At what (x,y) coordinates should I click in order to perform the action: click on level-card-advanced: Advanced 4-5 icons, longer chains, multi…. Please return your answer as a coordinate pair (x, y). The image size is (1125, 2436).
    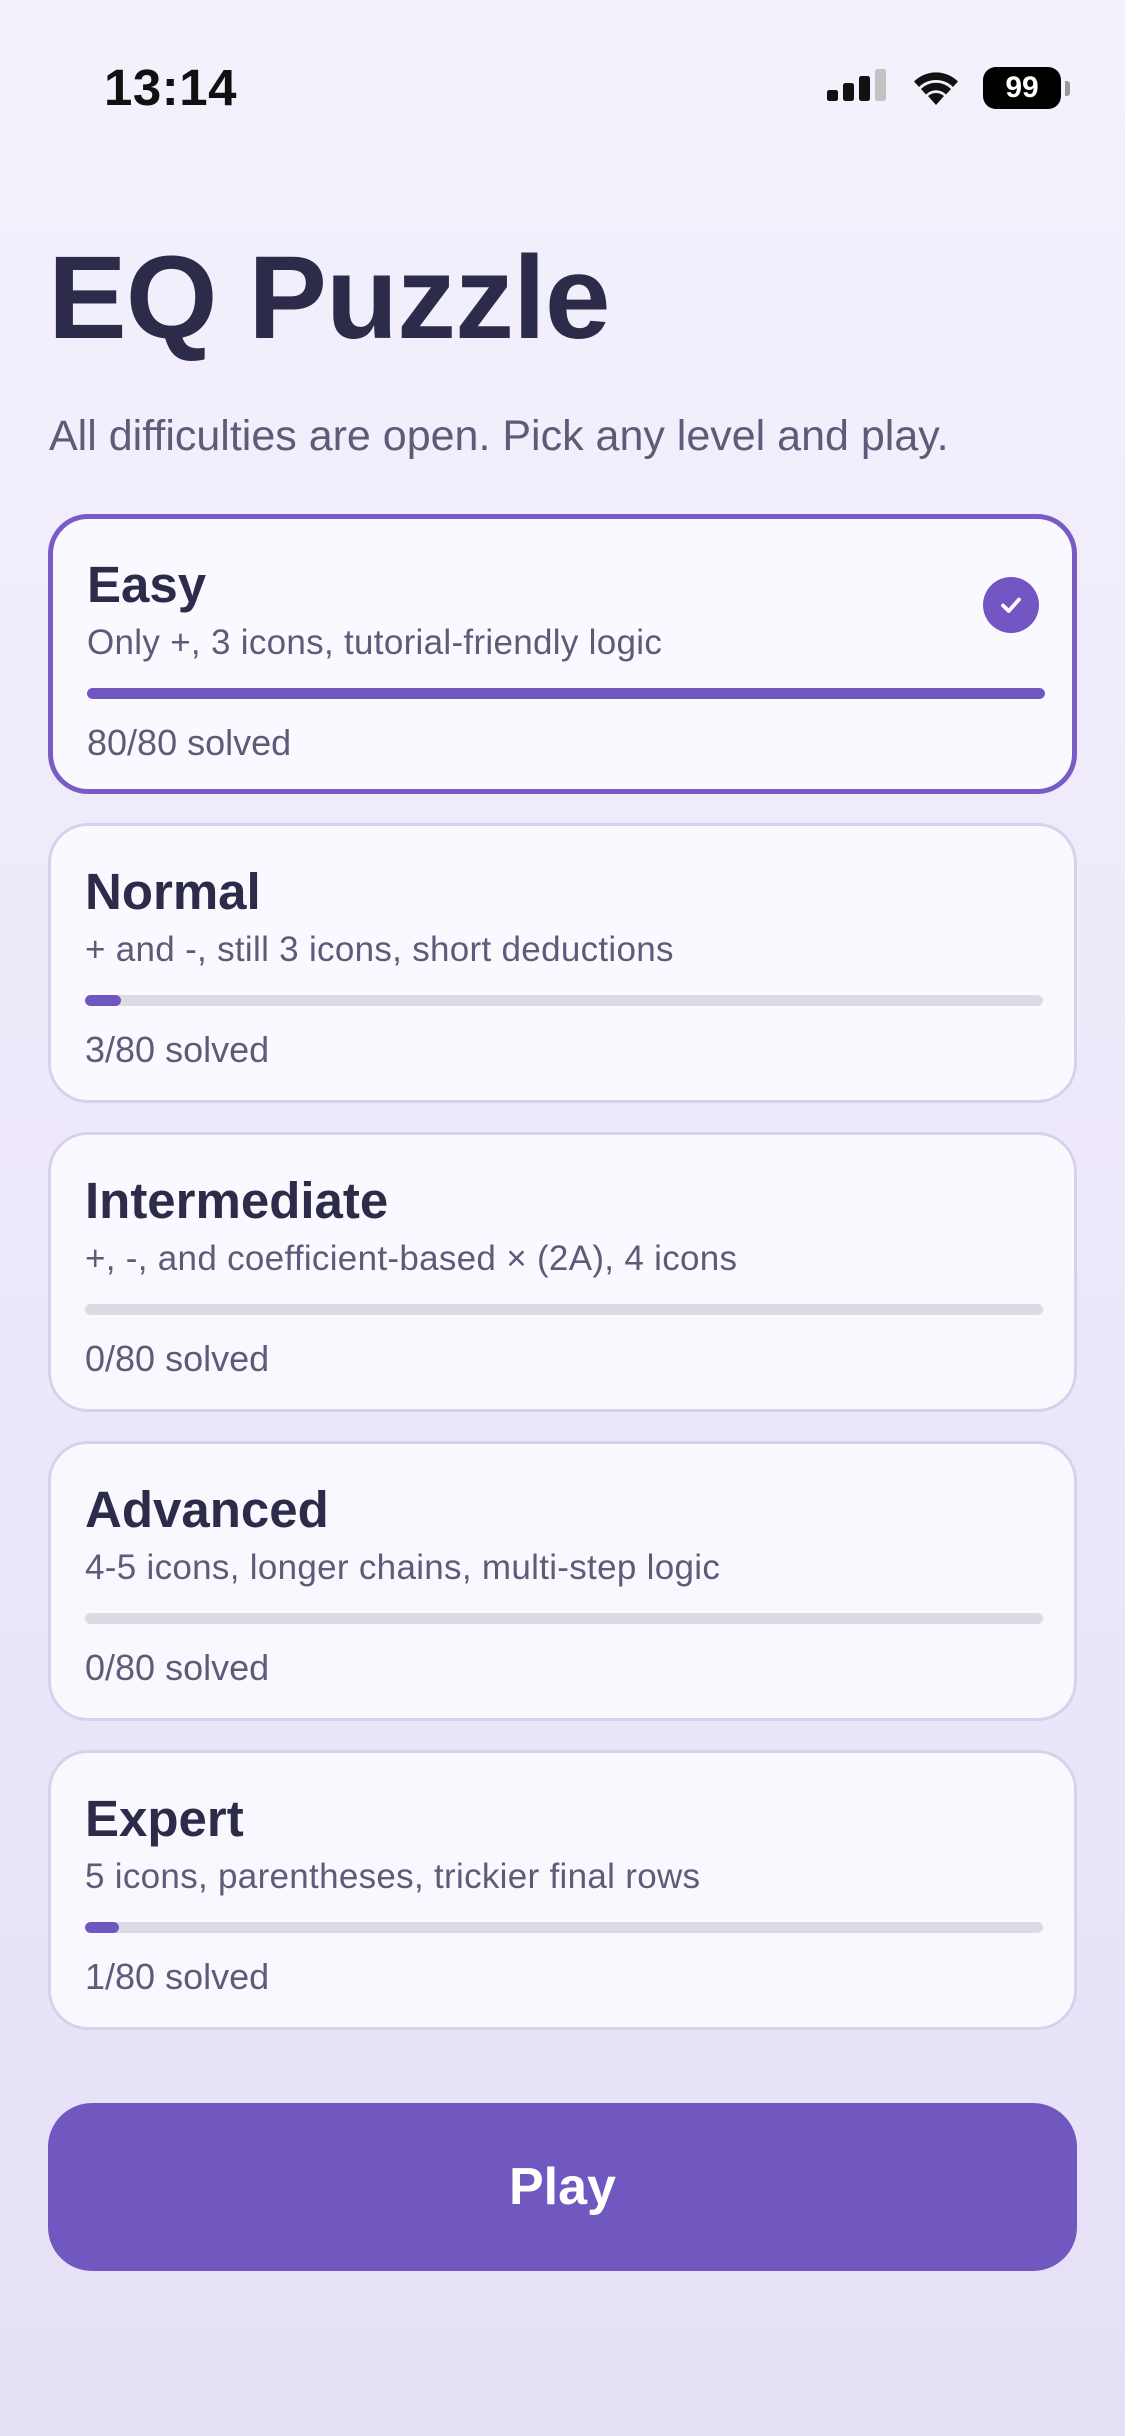
    Looking at the image, I should click on (562, 1581).